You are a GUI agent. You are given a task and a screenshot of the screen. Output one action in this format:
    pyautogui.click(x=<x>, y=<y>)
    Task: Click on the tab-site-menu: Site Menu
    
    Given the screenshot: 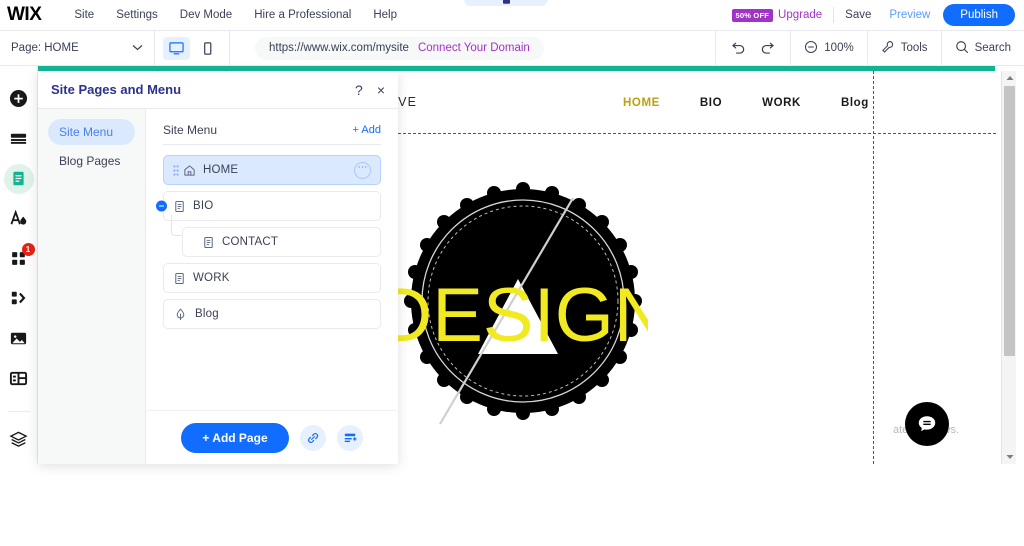 What is the action you would take?
    pyautogui.click(x=91, y=132)
    